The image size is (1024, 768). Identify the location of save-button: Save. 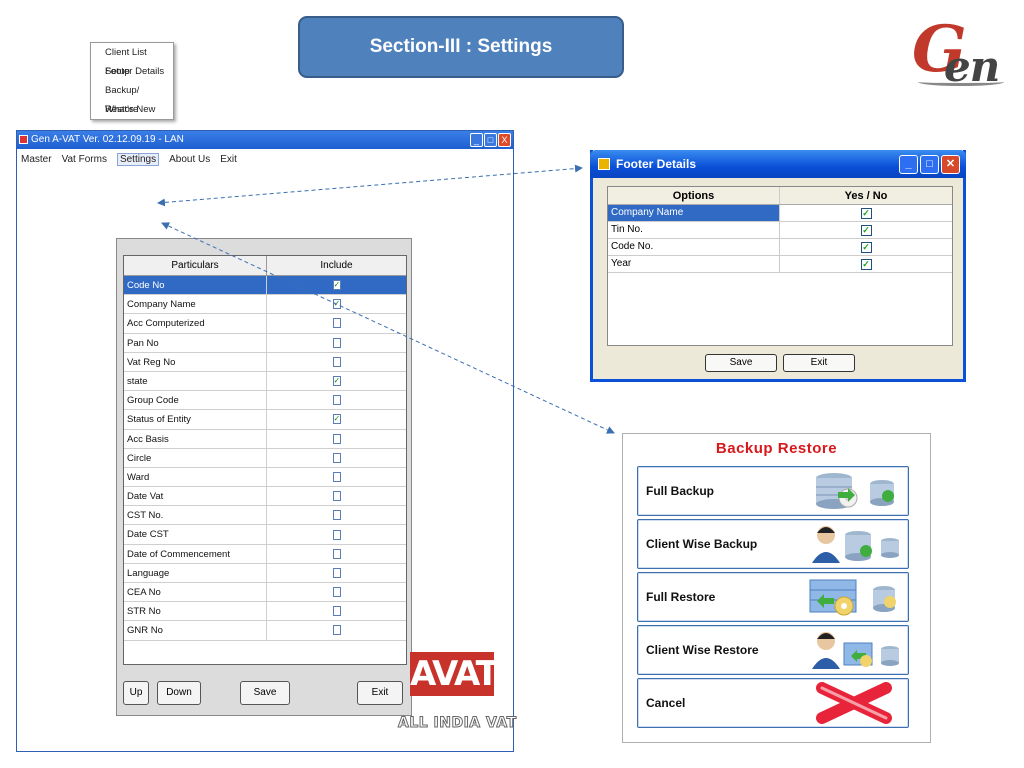
(265, 693).